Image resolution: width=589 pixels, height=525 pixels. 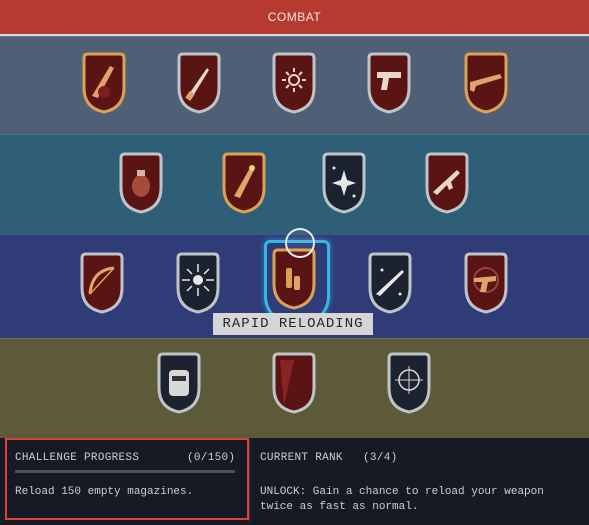 What do you see at coordinates (102, 283) in the screenshot?
I see `skill-bow` at bounding box center [102, 283].